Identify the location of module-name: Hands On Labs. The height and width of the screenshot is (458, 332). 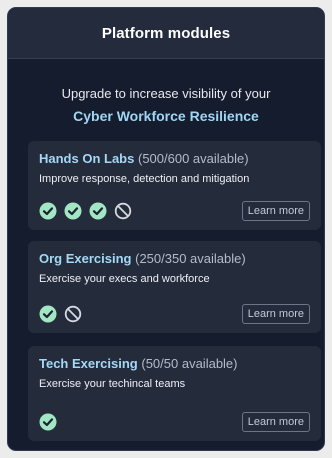
(87, 158).